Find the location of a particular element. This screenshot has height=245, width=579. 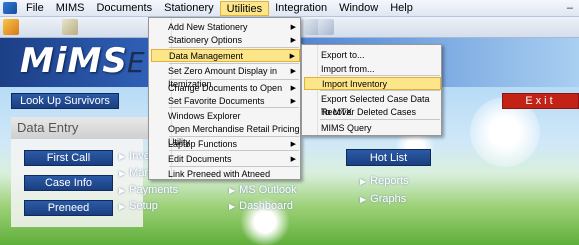

link-dashboard-label: Dashboard is located at coordinates (266, 206).